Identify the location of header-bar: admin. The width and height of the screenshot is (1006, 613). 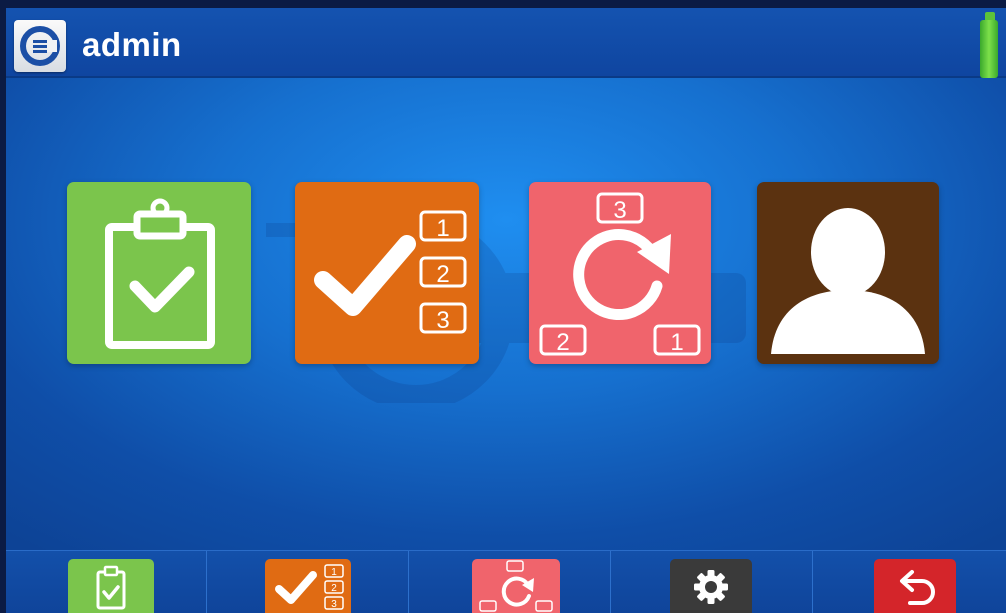
(506, 43).